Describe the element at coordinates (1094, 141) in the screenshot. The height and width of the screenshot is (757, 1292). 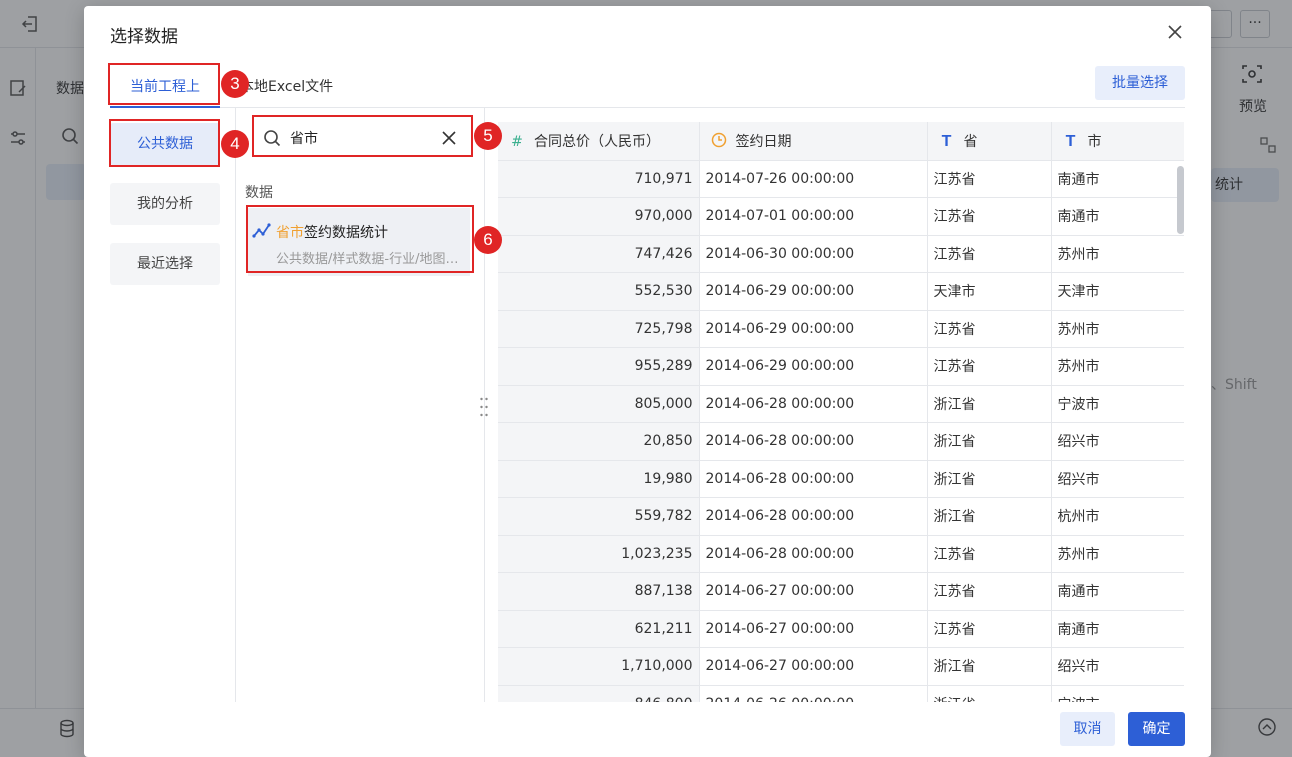
I see `column-label: 市` at that location.